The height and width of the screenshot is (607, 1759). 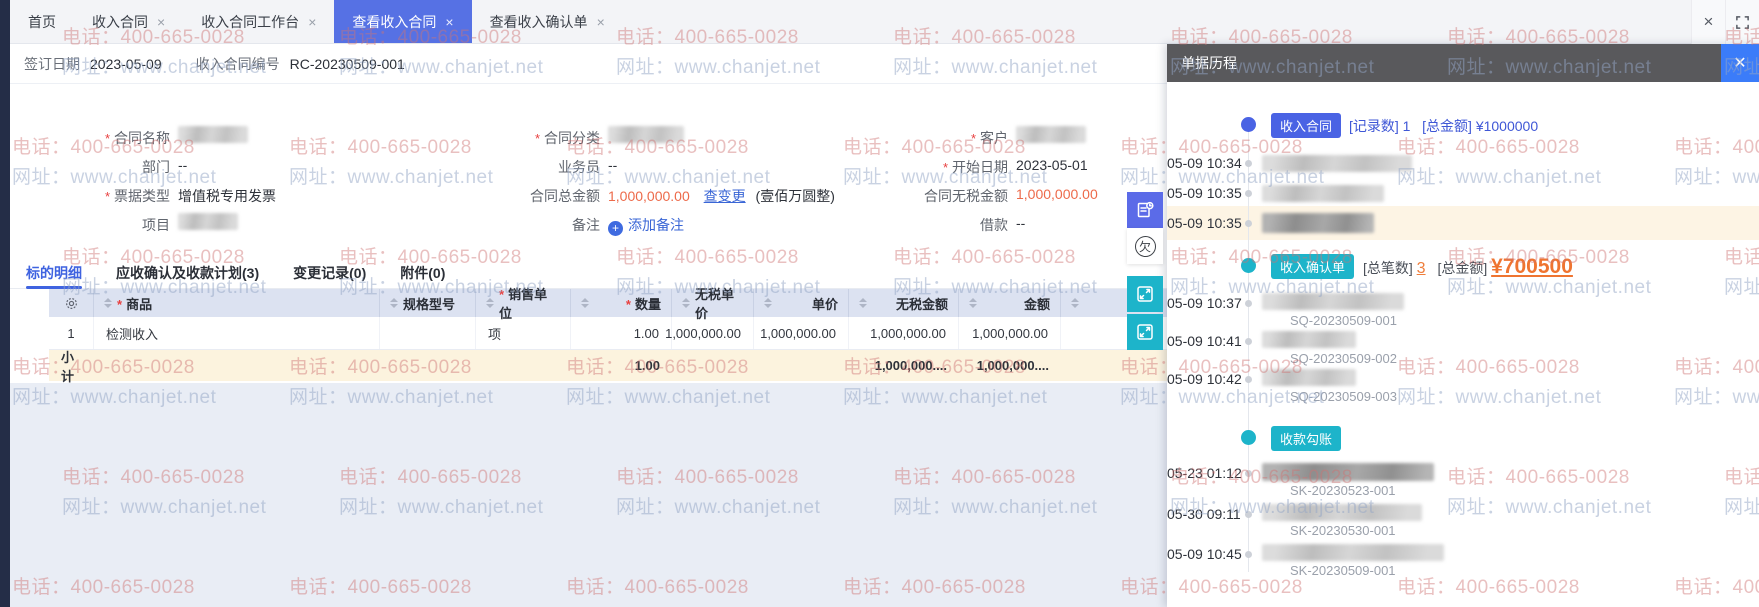 I want to click on panel-title: 单据历程, so click(x=1209, y=63).